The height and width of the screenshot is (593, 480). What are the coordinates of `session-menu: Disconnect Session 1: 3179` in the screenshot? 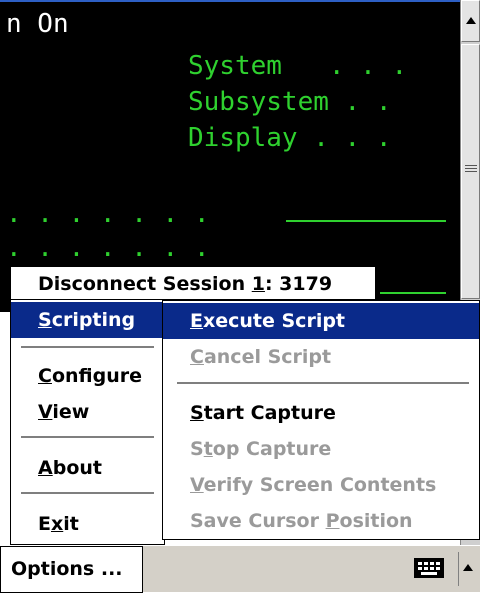 It's located at (193, 283).